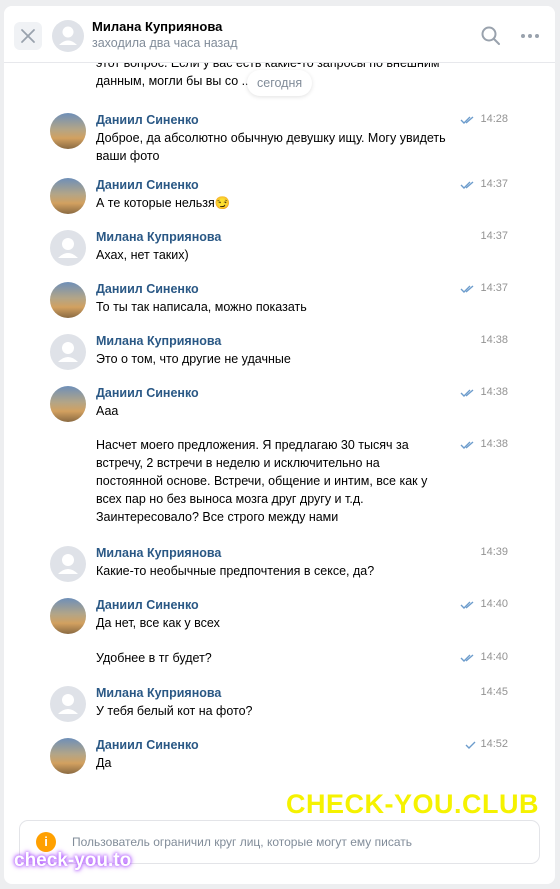  I want to click on message-text: А те которые нельзя😏, so click(163, 203).